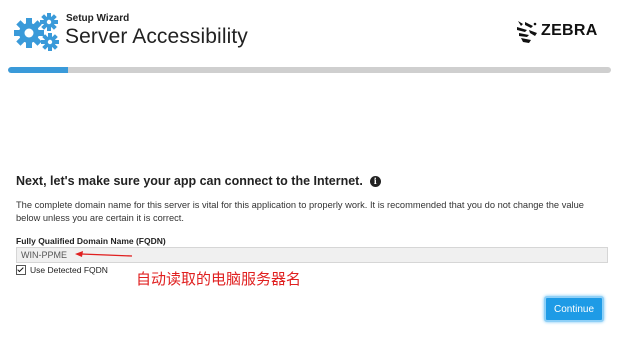 The height and width of the screenshot is (354, 624). What do you see at coordinates (574, 309) in the screenshot?
I see `continue-button: Continue` at bounding box center [574, 309].